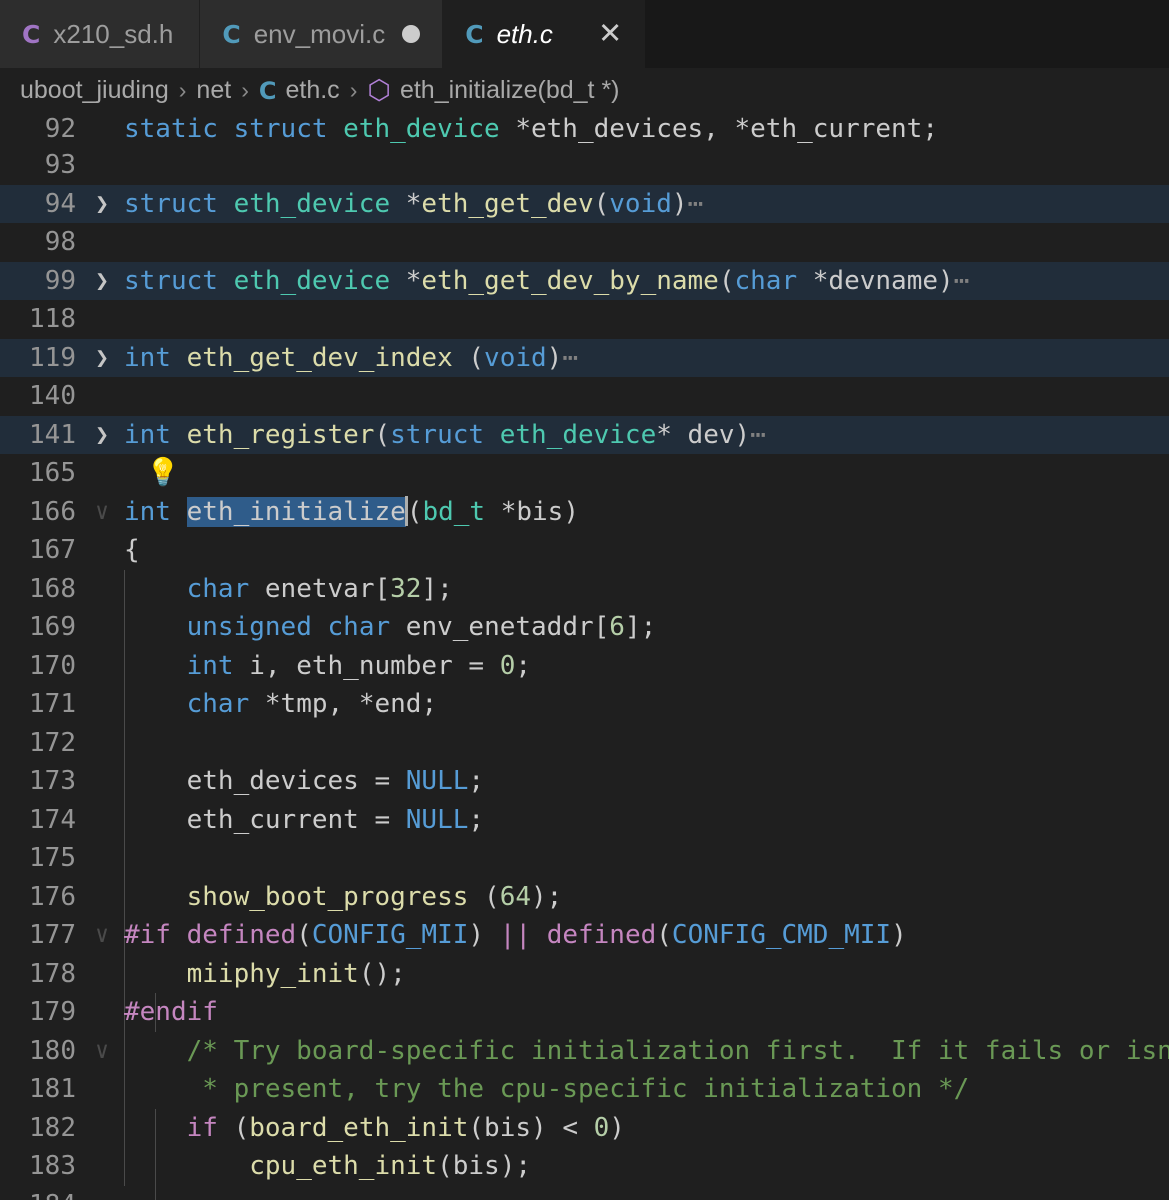 This screenshot has height=1200, width=1169. Describe the element at coordinates (113, 33) in the screenshot. I see `tab-label: x210_sd.h` at that location.